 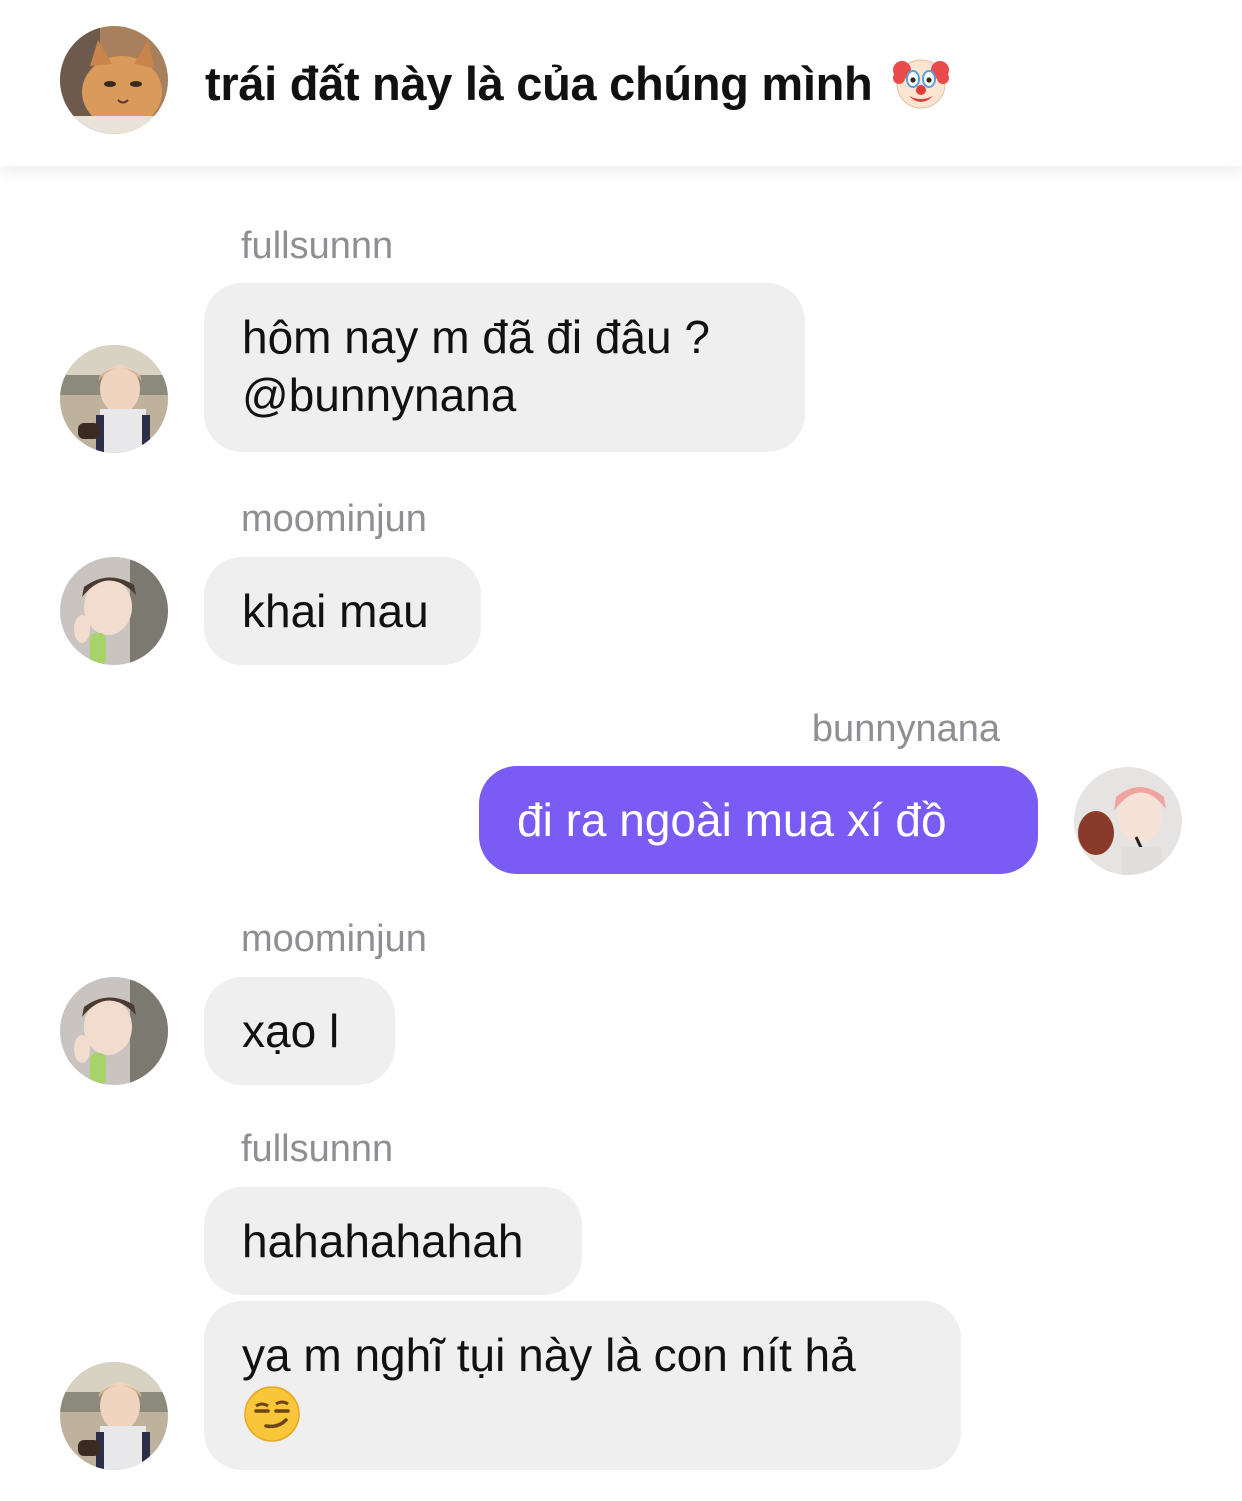 I want to click on message-text: ya m nghĩ tụi này là con nít hả, so click(x=549, y=1355).